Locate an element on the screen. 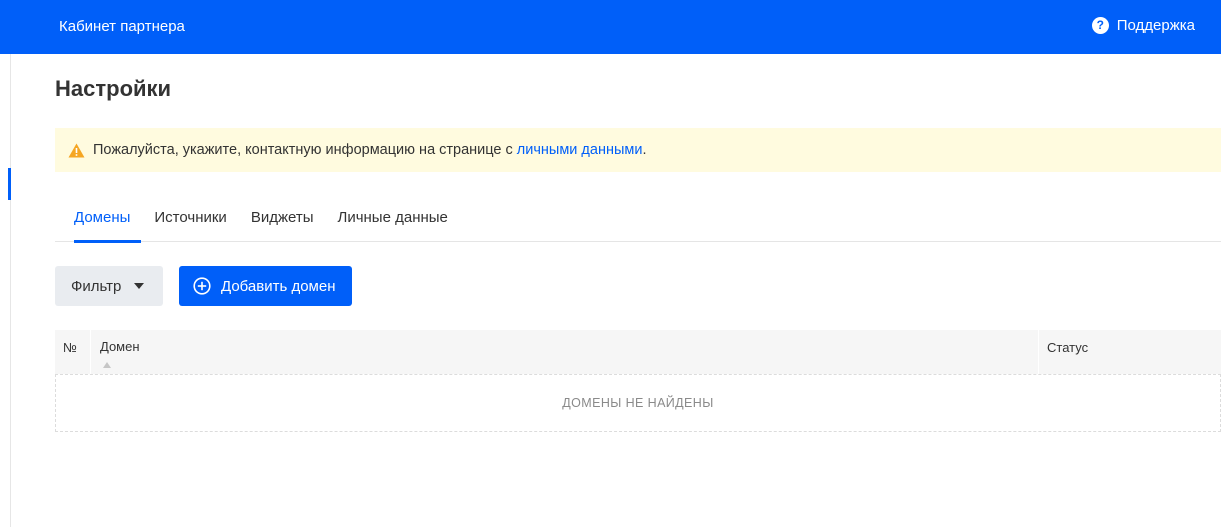 The width and height of the screenshot is (1221, 527). sidebar-divider is located at coordinates (10, 290).